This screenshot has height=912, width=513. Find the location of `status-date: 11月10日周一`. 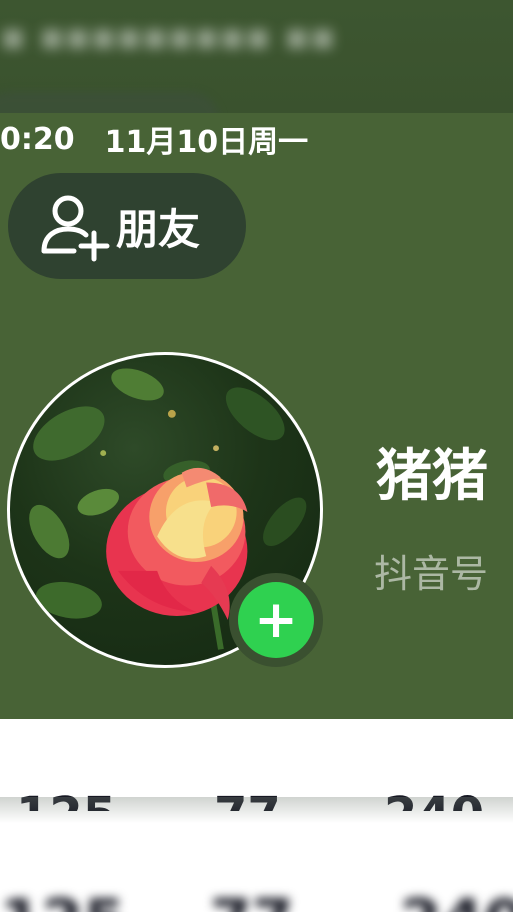

status-date: 11月10日周一 is located at coordinates (206, 142).